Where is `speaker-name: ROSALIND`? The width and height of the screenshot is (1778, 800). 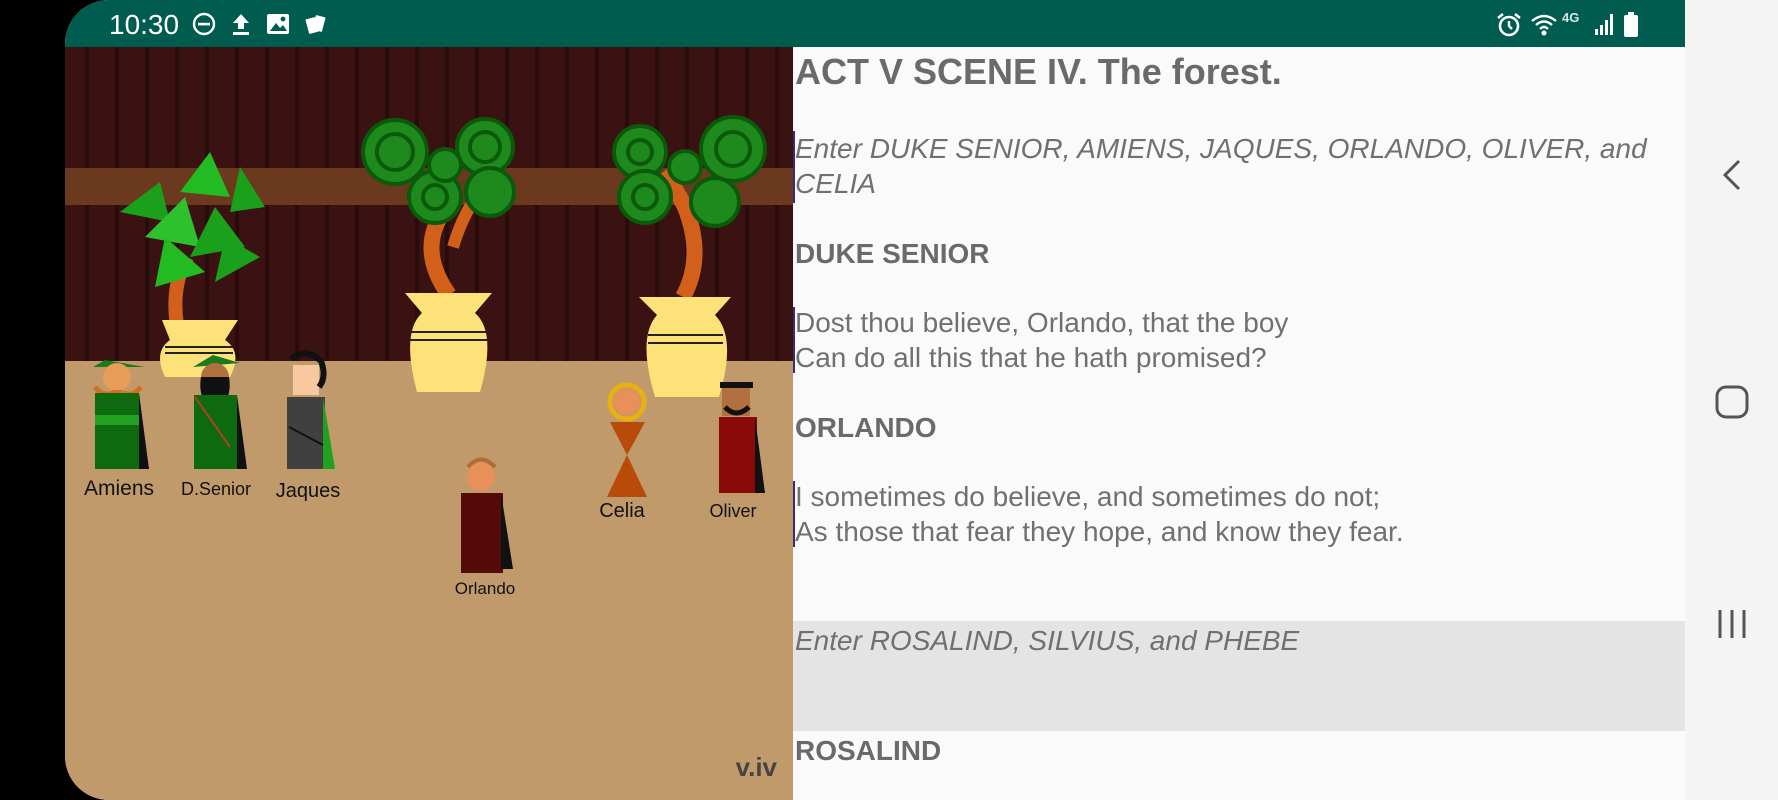
speaker-name: ROSALIND is located at coordinates (868, 751).